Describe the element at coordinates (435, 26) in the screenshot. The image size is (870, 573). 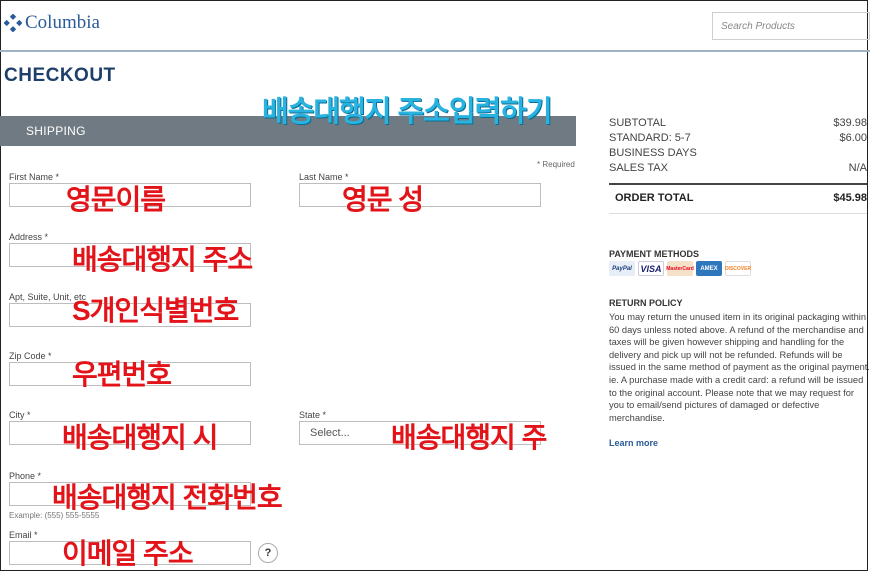
I see `site-header: Columbia Search Products` at that location.